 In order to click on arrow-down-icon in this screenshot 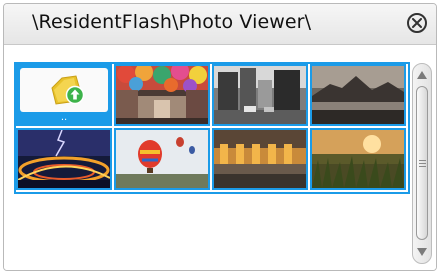, I will do `click(422, 252)`.